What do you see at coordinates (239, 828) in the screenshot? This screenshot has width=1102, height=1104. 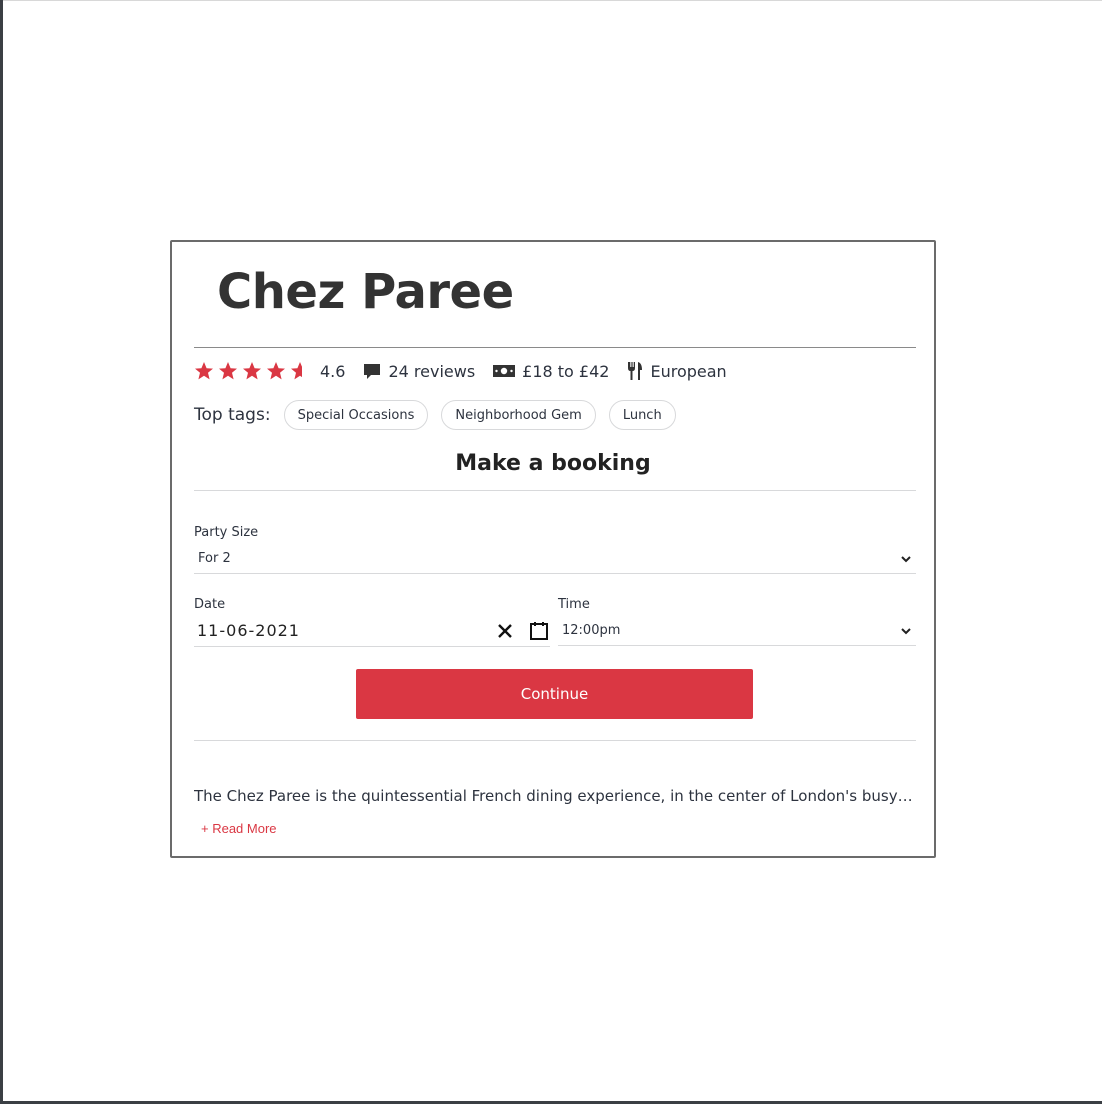 I see `read-more-link: + Read More` at bounding box center [239, 828].